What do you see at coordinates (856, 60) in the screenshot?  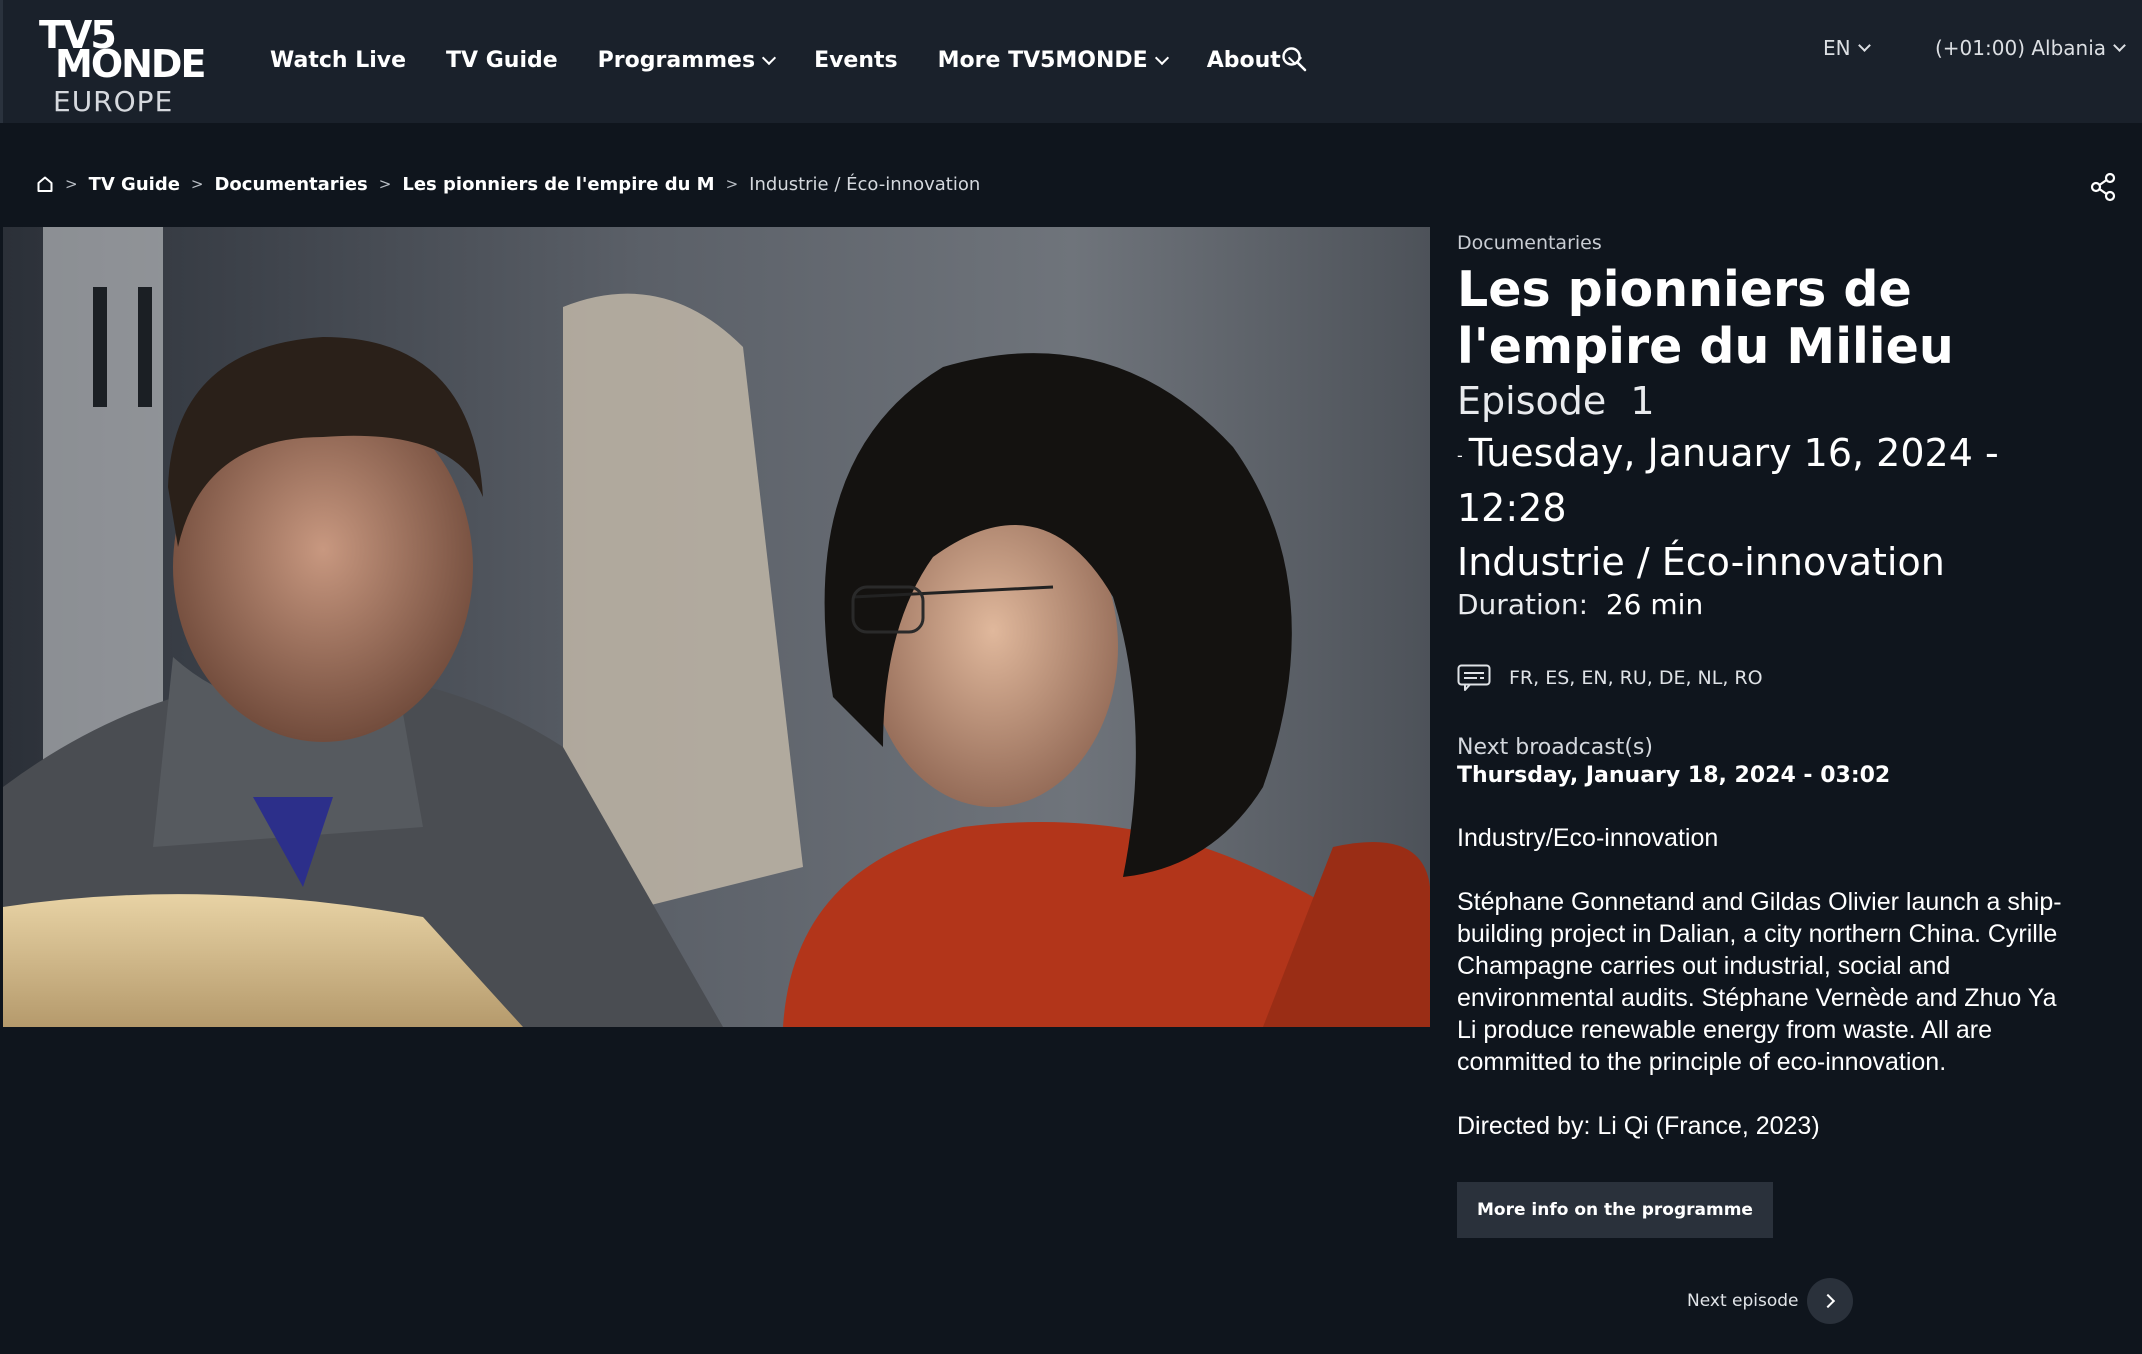 I see `nav-events: Events` at bounding box center [856, 60].